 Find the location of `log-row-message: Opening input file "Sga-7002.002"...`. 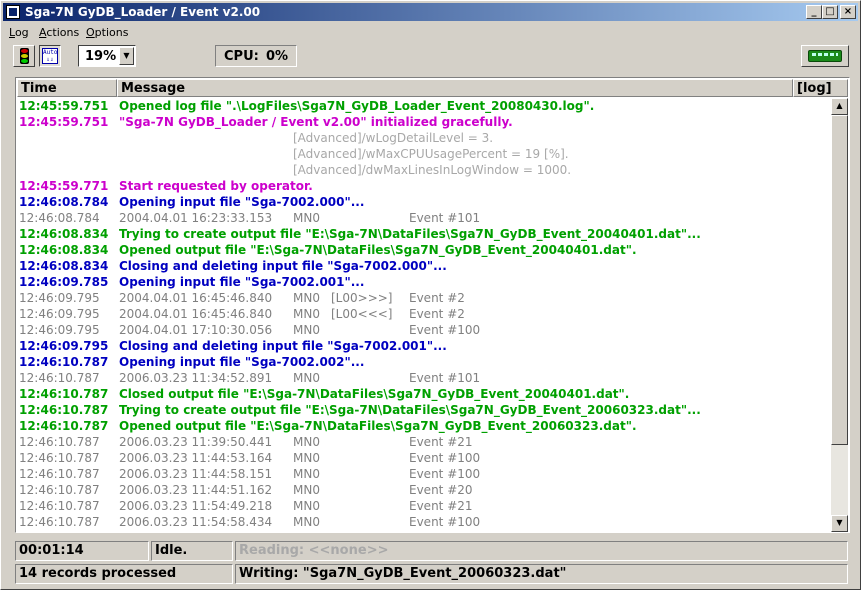

log-row-message: Opening input file "Sga-7002.002"... is located at coordinates (242, 362).